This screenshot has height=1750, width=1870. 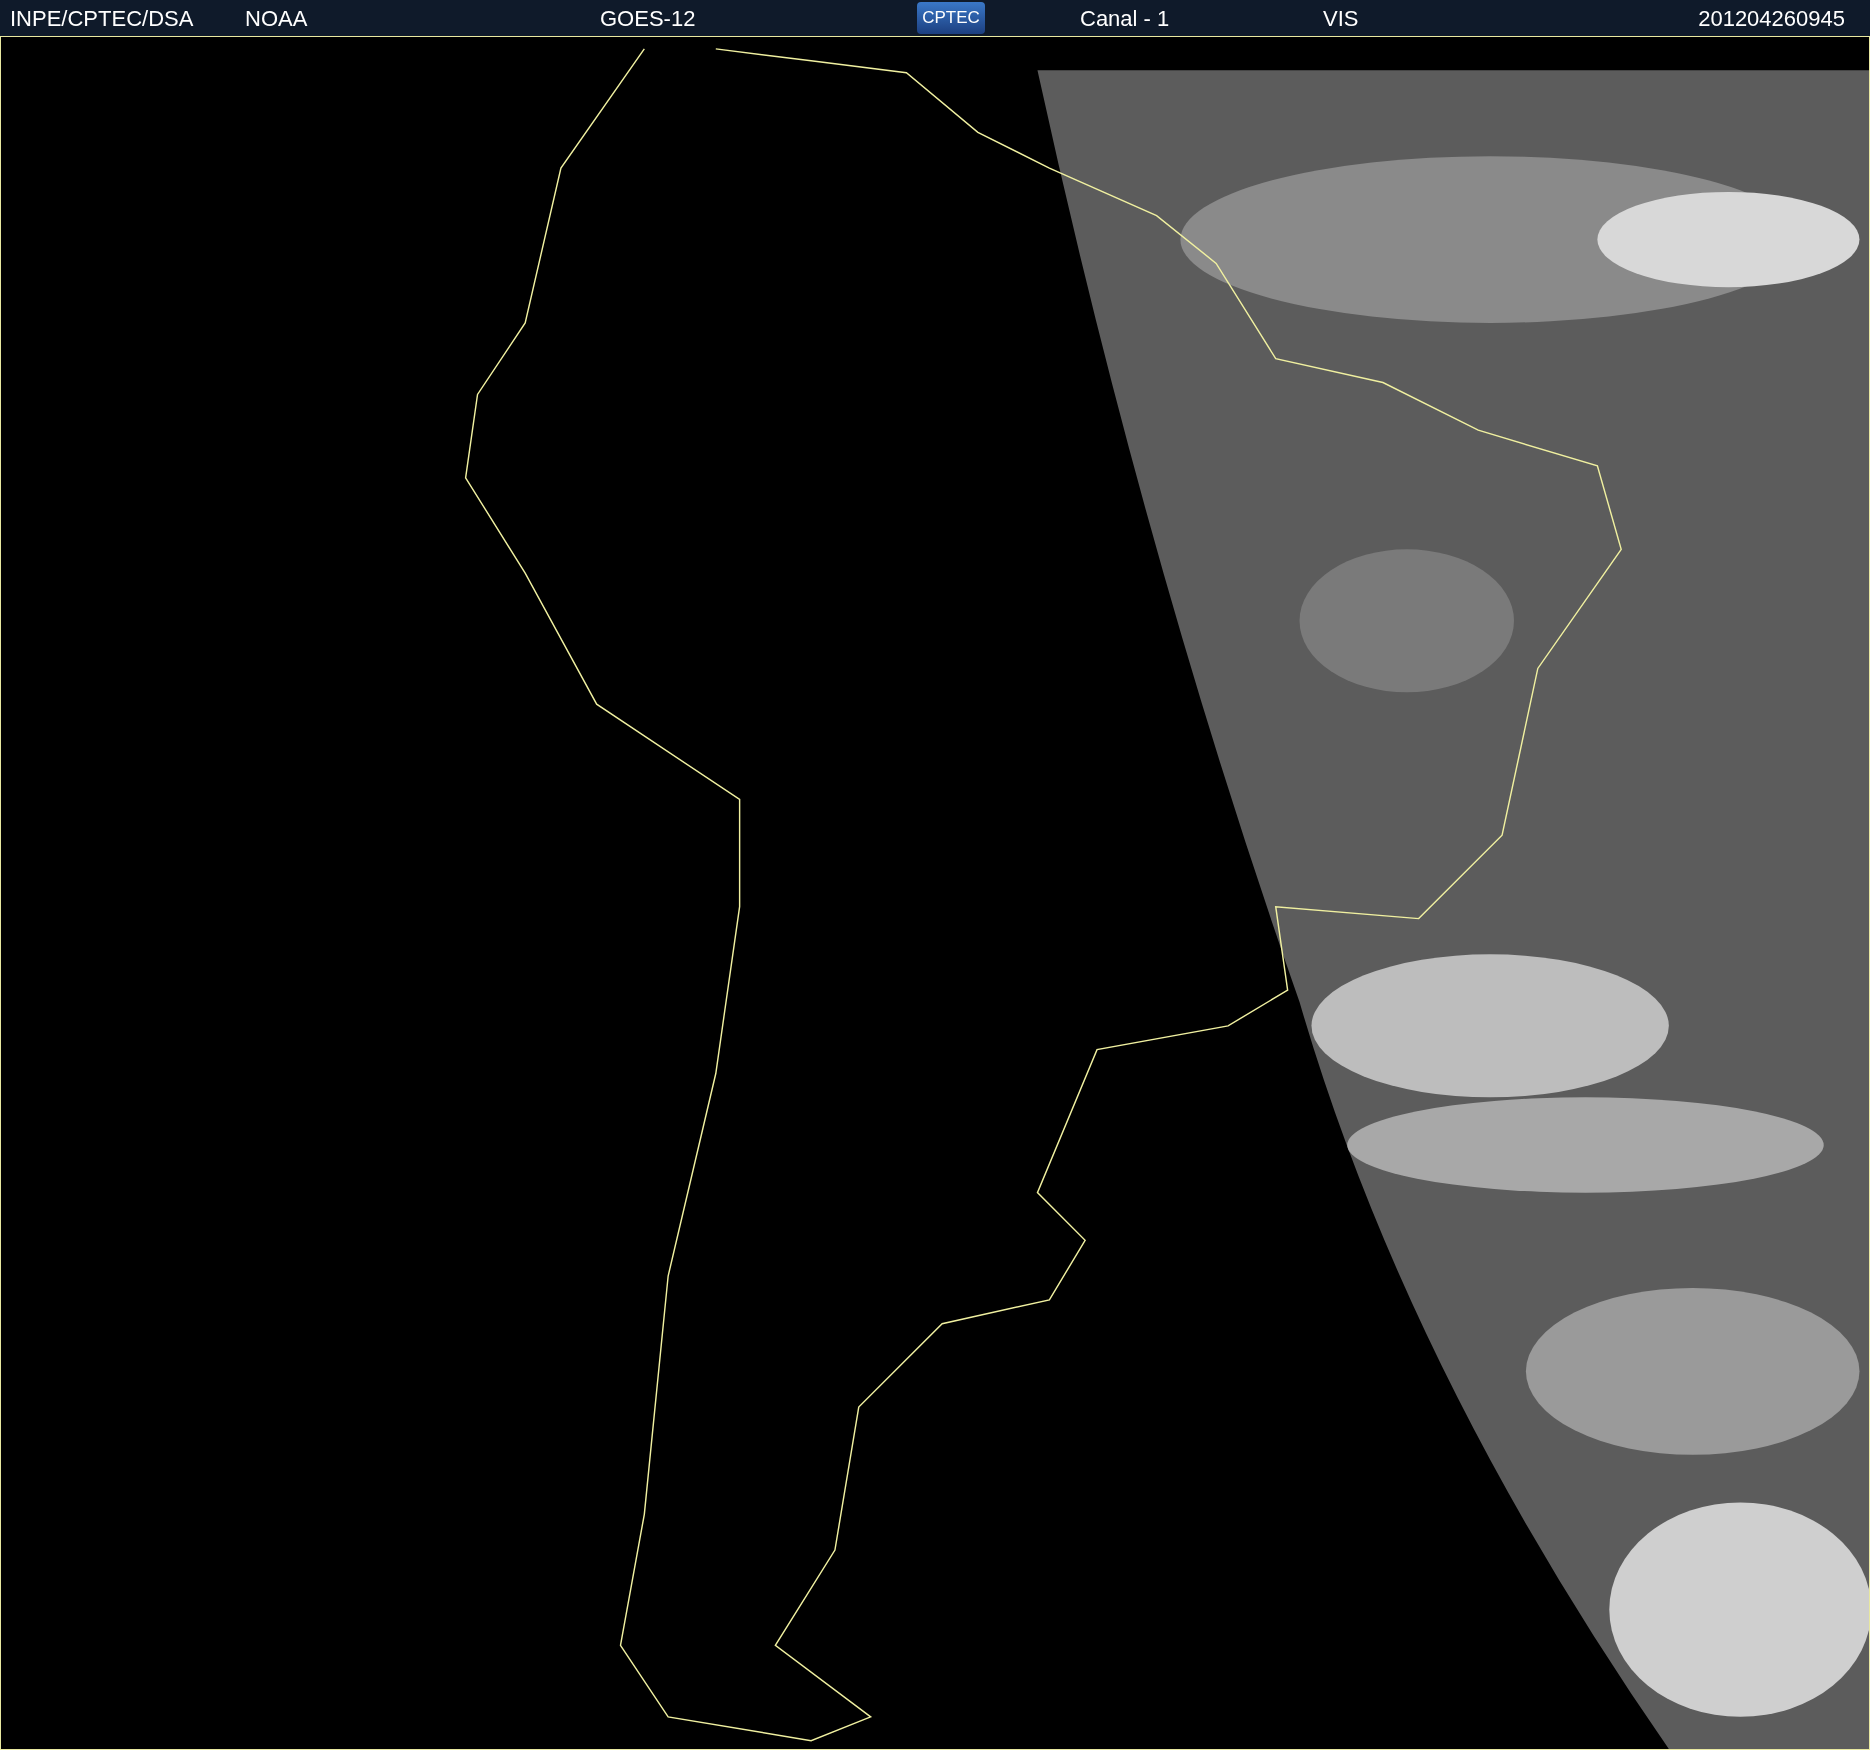 I want to click on timestamp-label: 201204260945, so click(x=1771, y=18).